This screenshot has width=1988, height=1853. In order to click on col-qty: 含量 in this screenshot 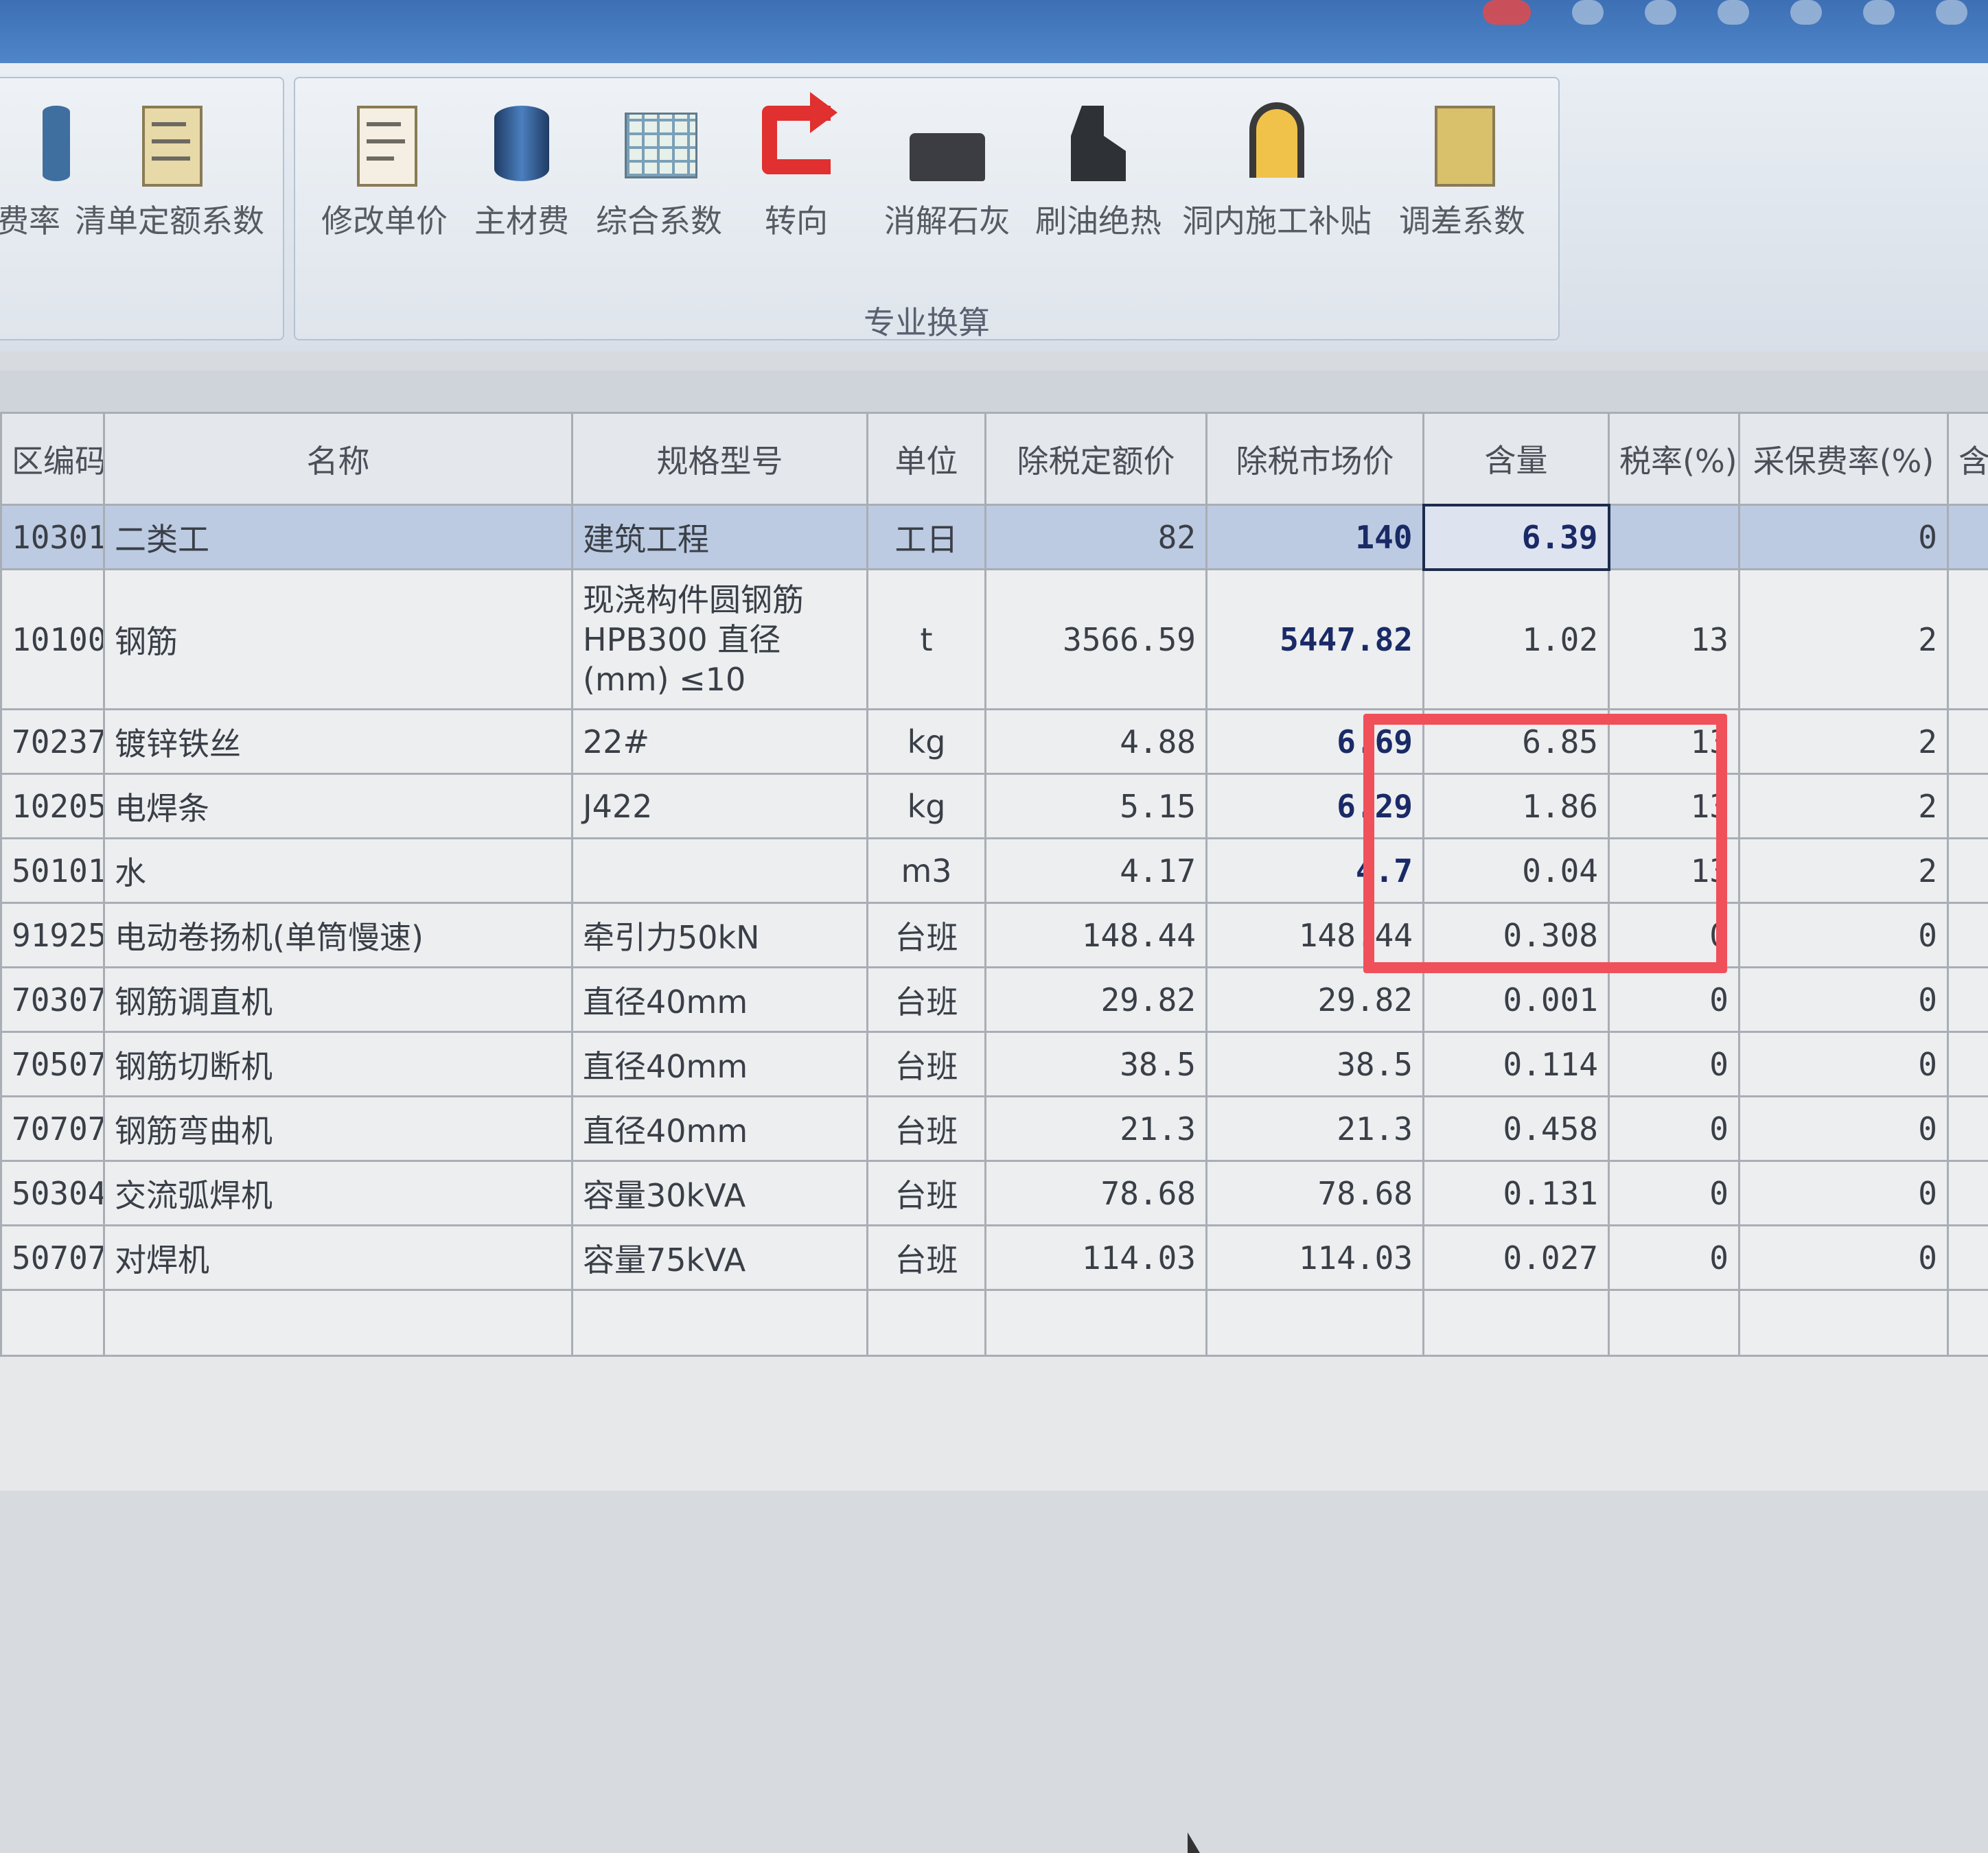, I will do `click(1516, 459)`.